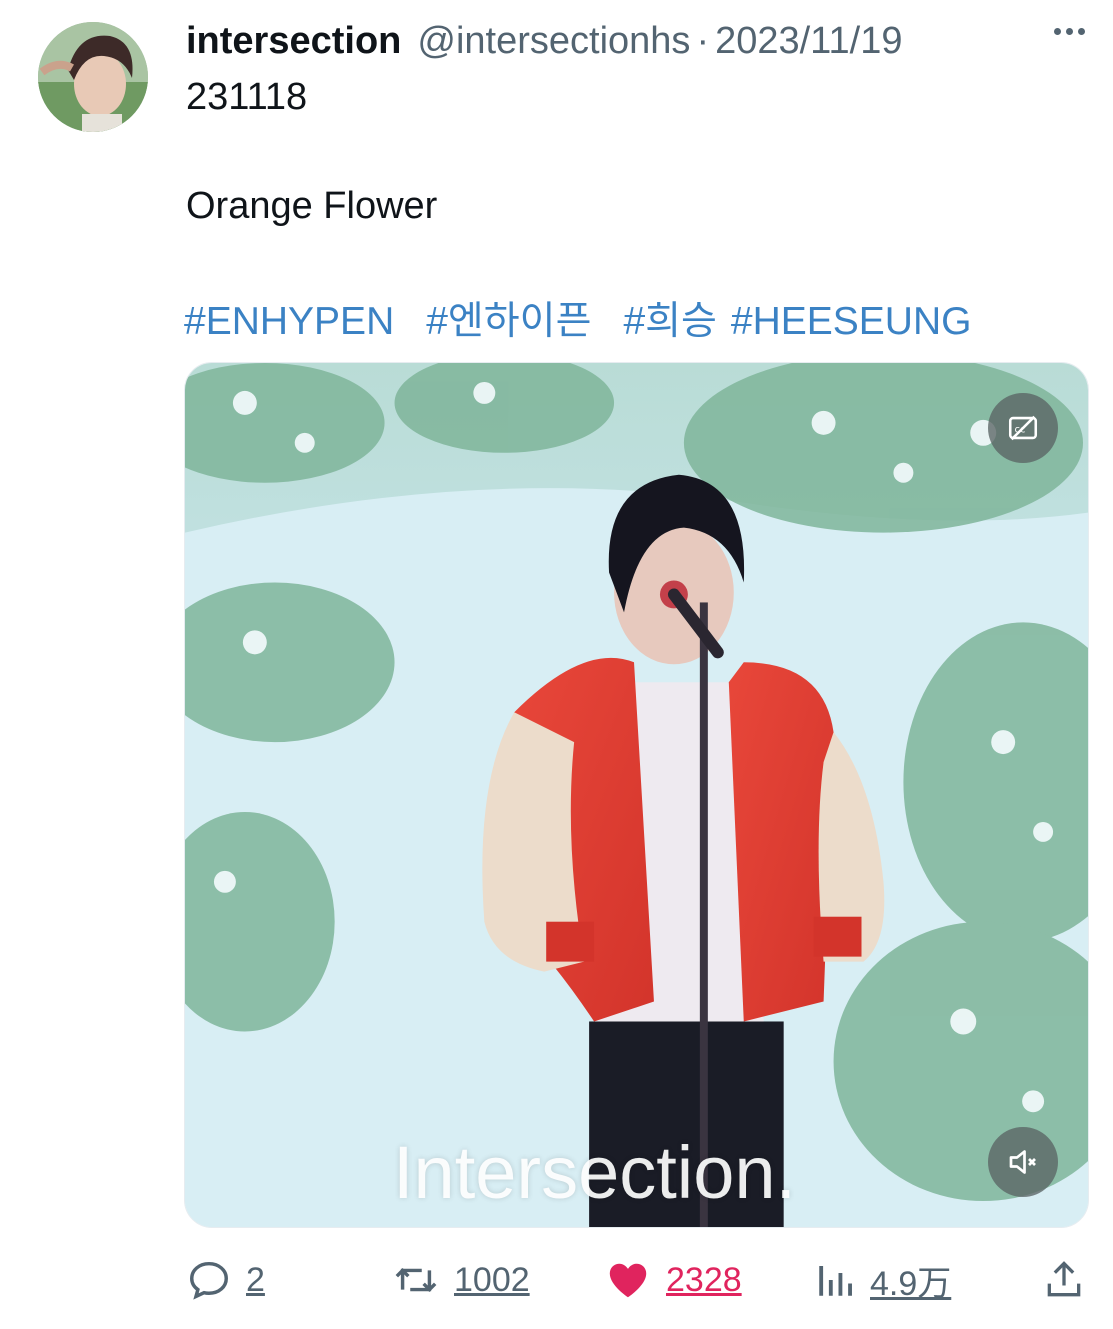  What do you see at coordinates (808, 41) in the screenshot?
I see `tweet-date: 2023/11/19` at bounding box center [808, 41].